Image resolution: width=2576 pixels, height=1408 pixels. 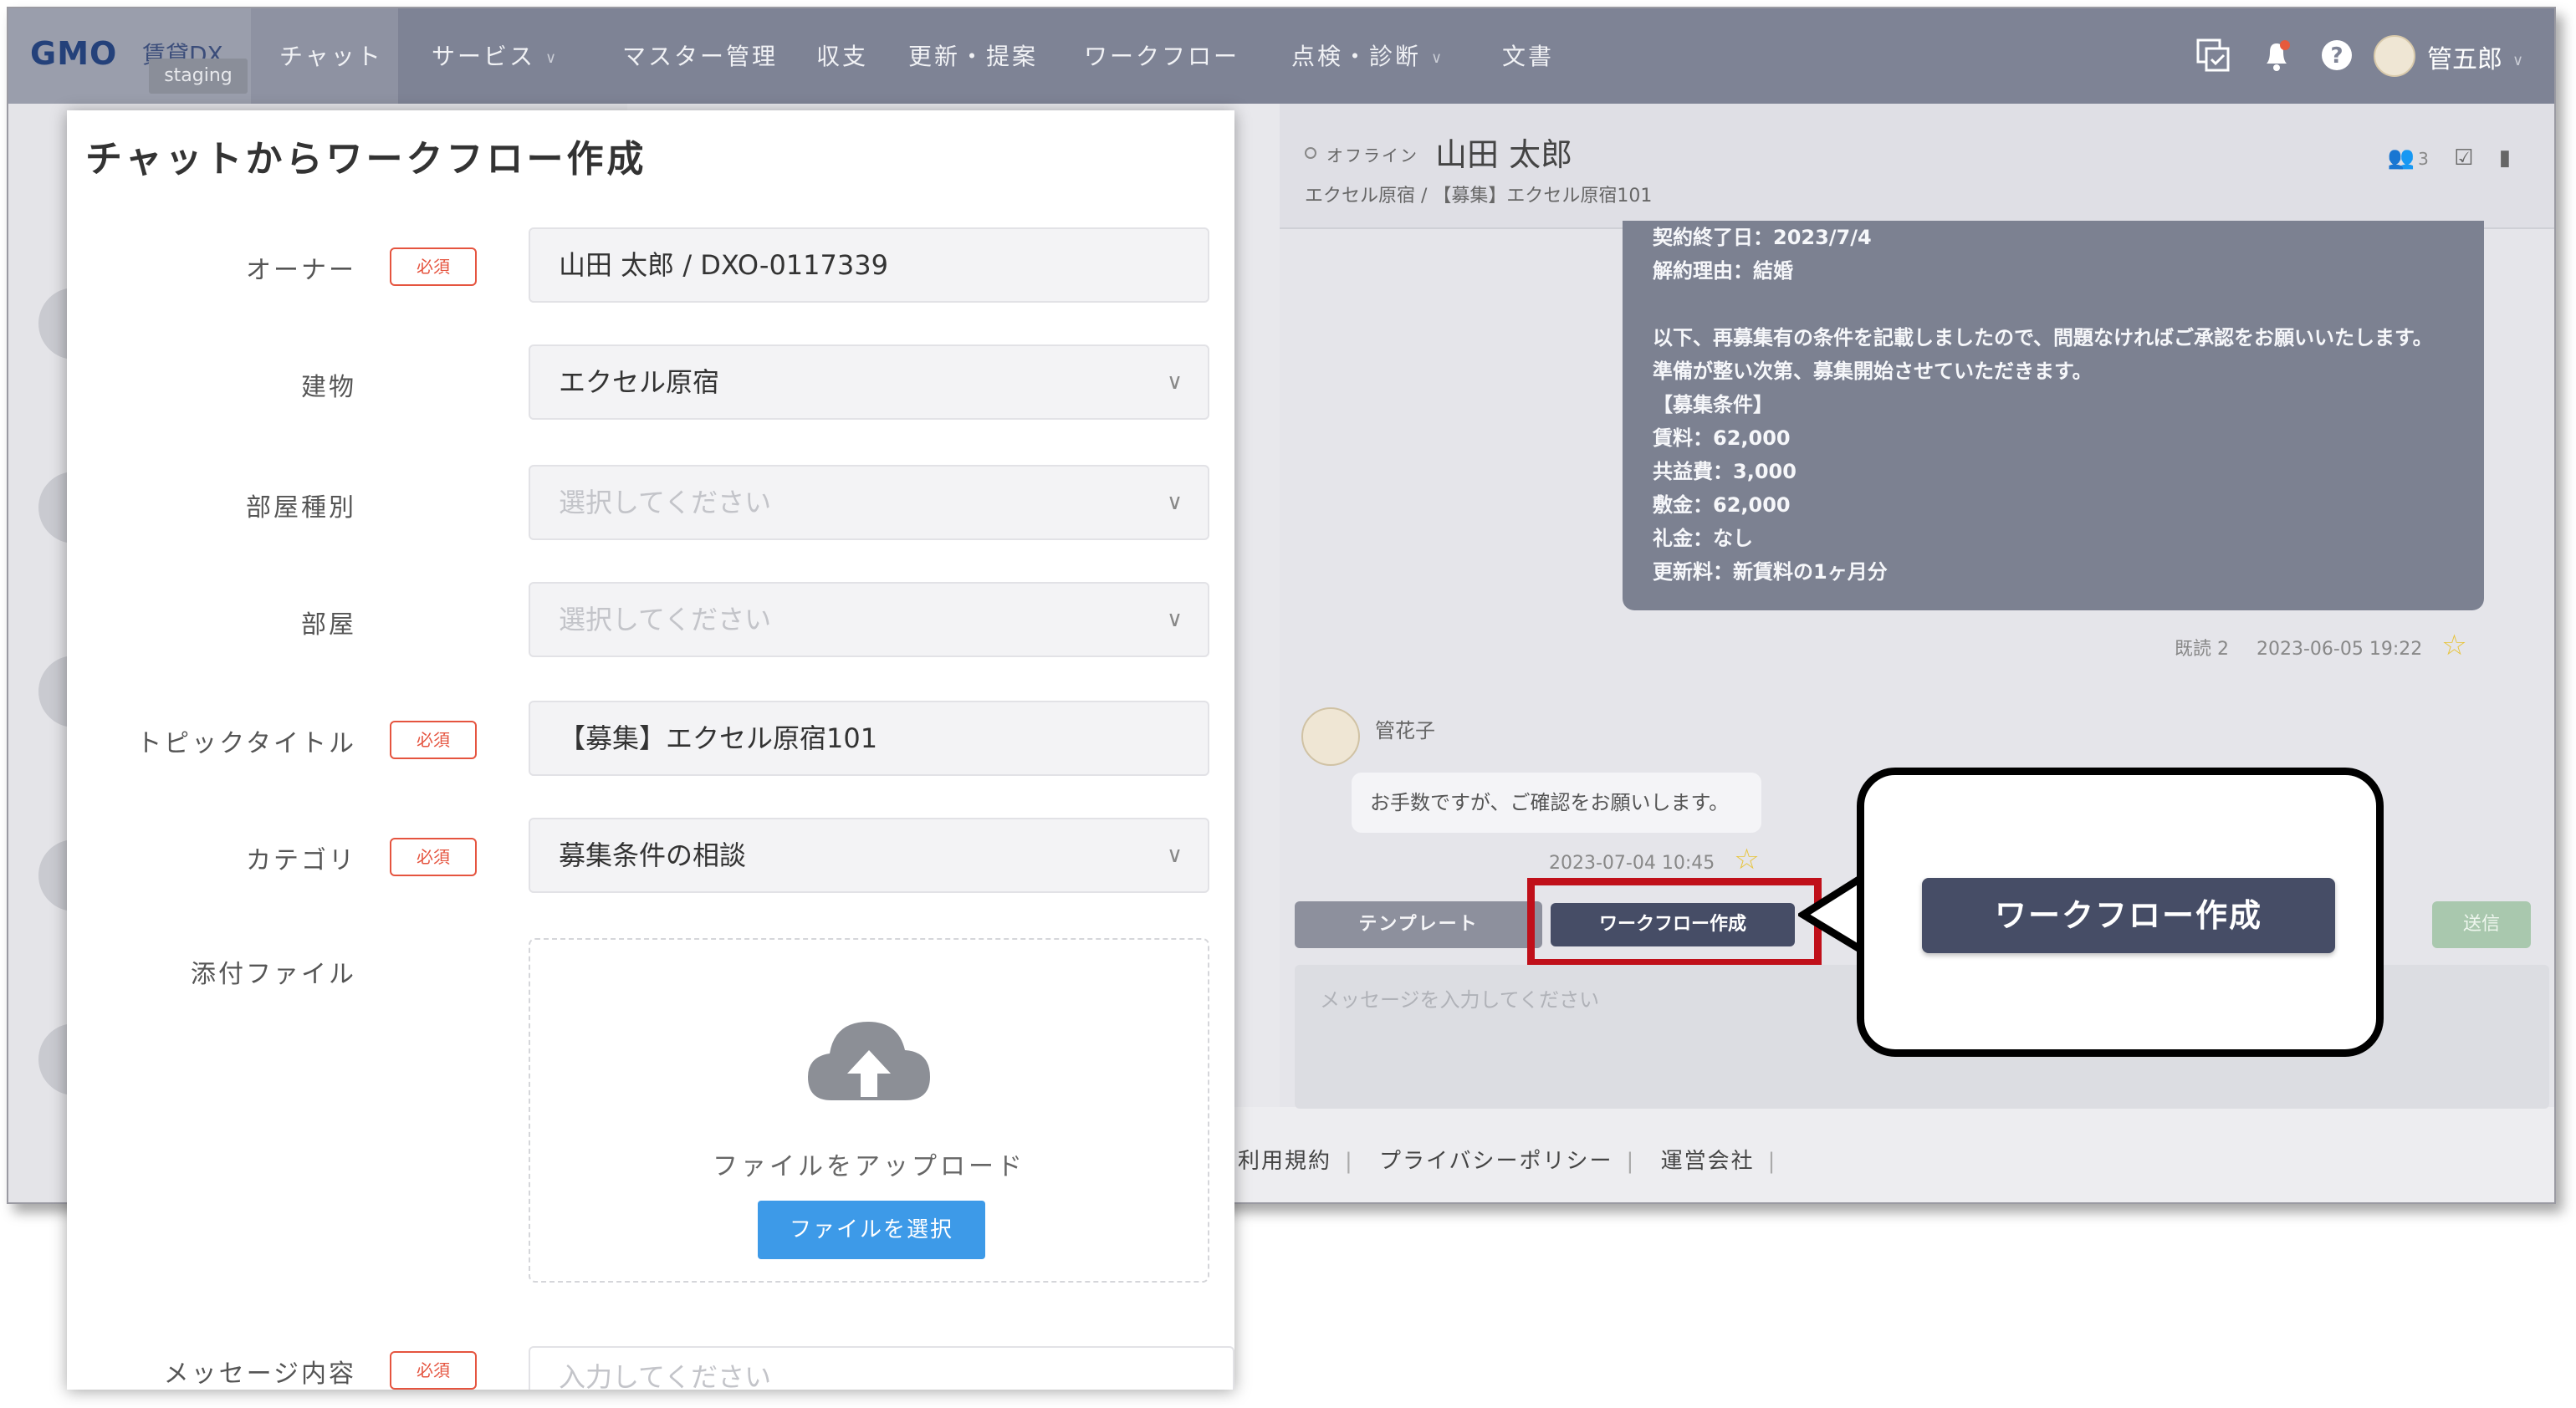 I want to click on logo-area: GMO 賃貸DX staging, so click(x=129, y=56).